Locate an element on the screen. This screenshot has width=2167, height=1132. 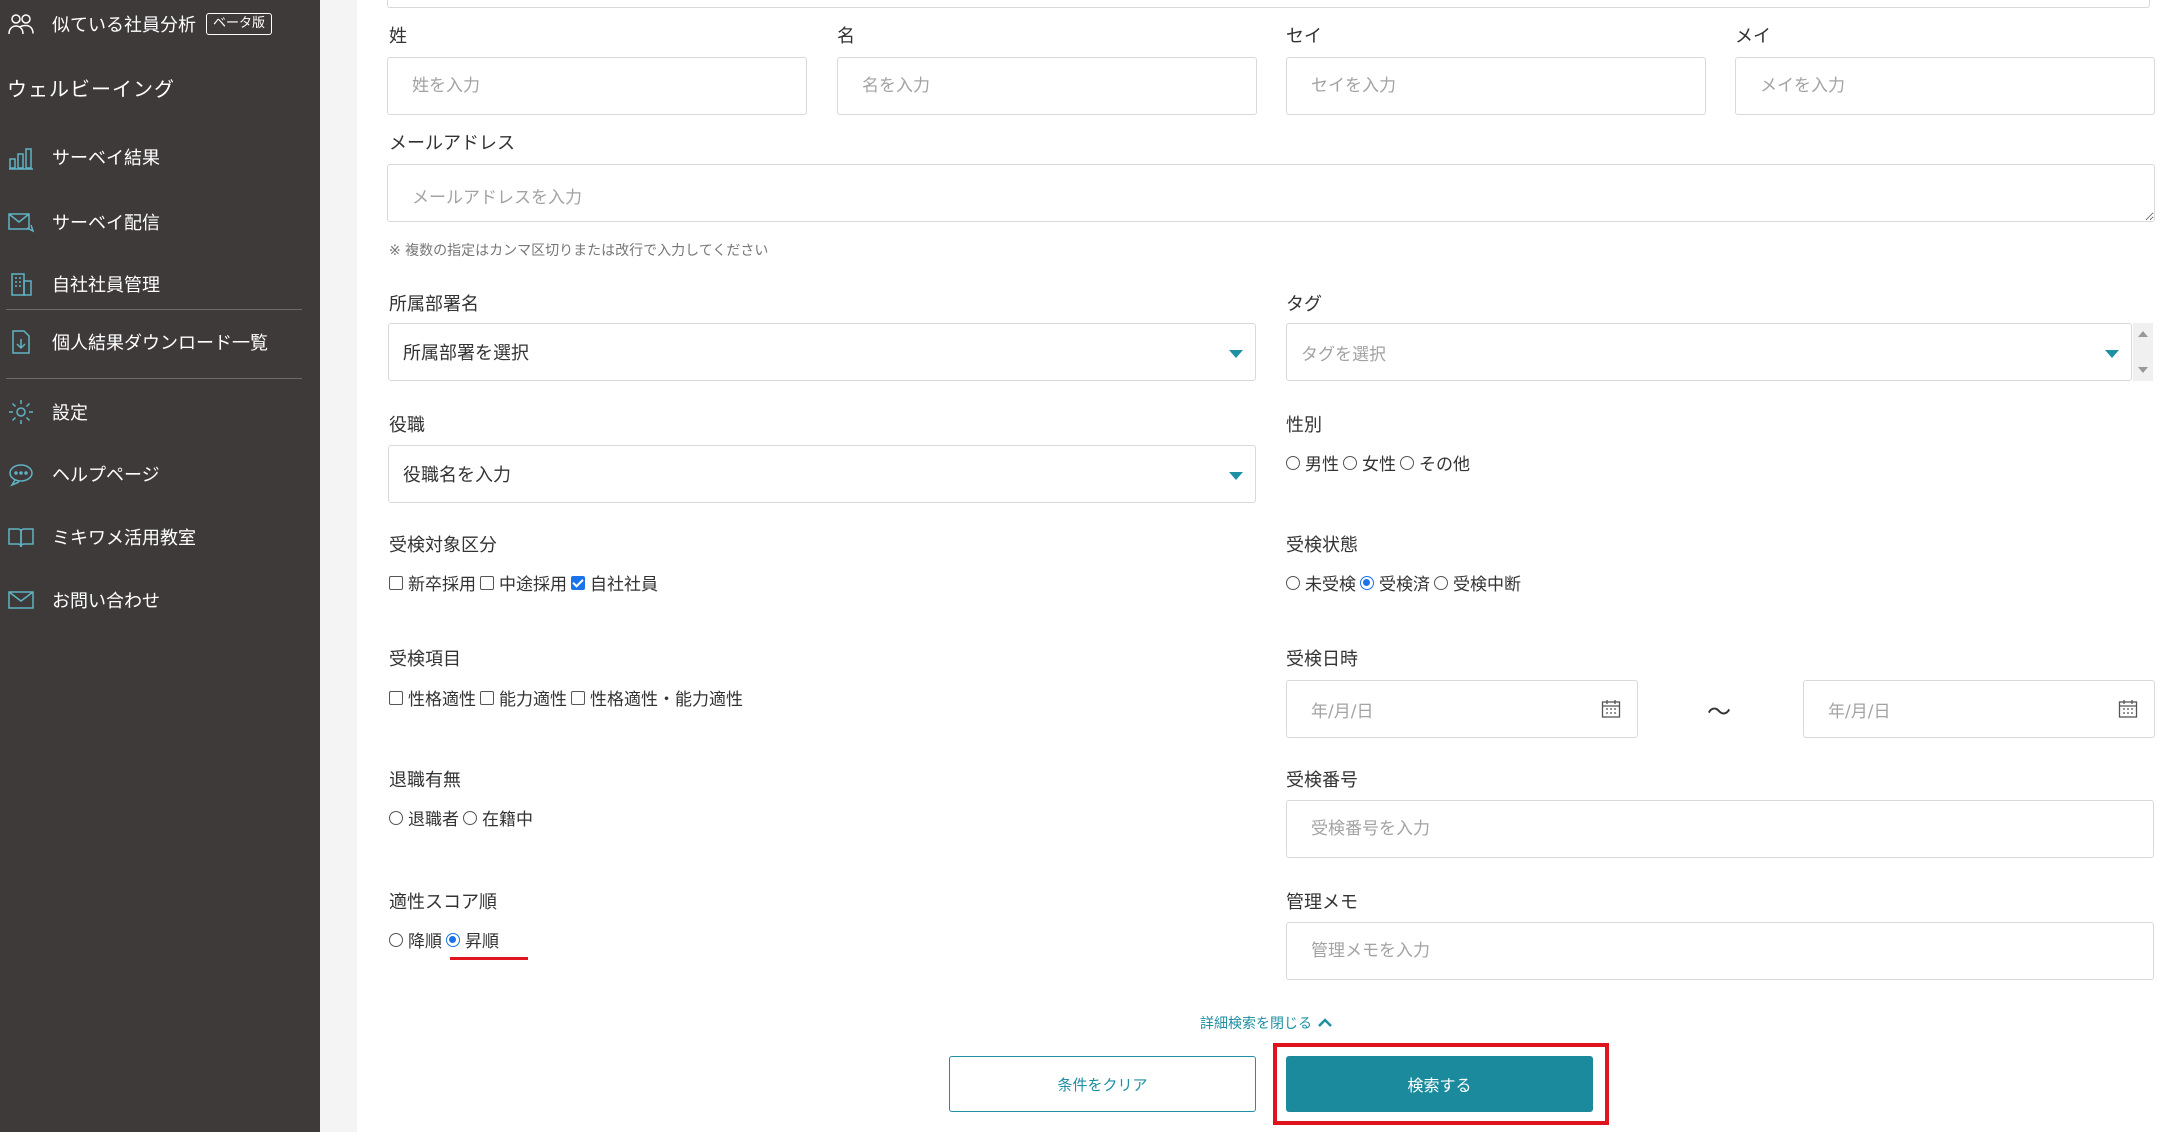
exam-items-option-personality: 性格適性 is located at coordinates (432, 697).